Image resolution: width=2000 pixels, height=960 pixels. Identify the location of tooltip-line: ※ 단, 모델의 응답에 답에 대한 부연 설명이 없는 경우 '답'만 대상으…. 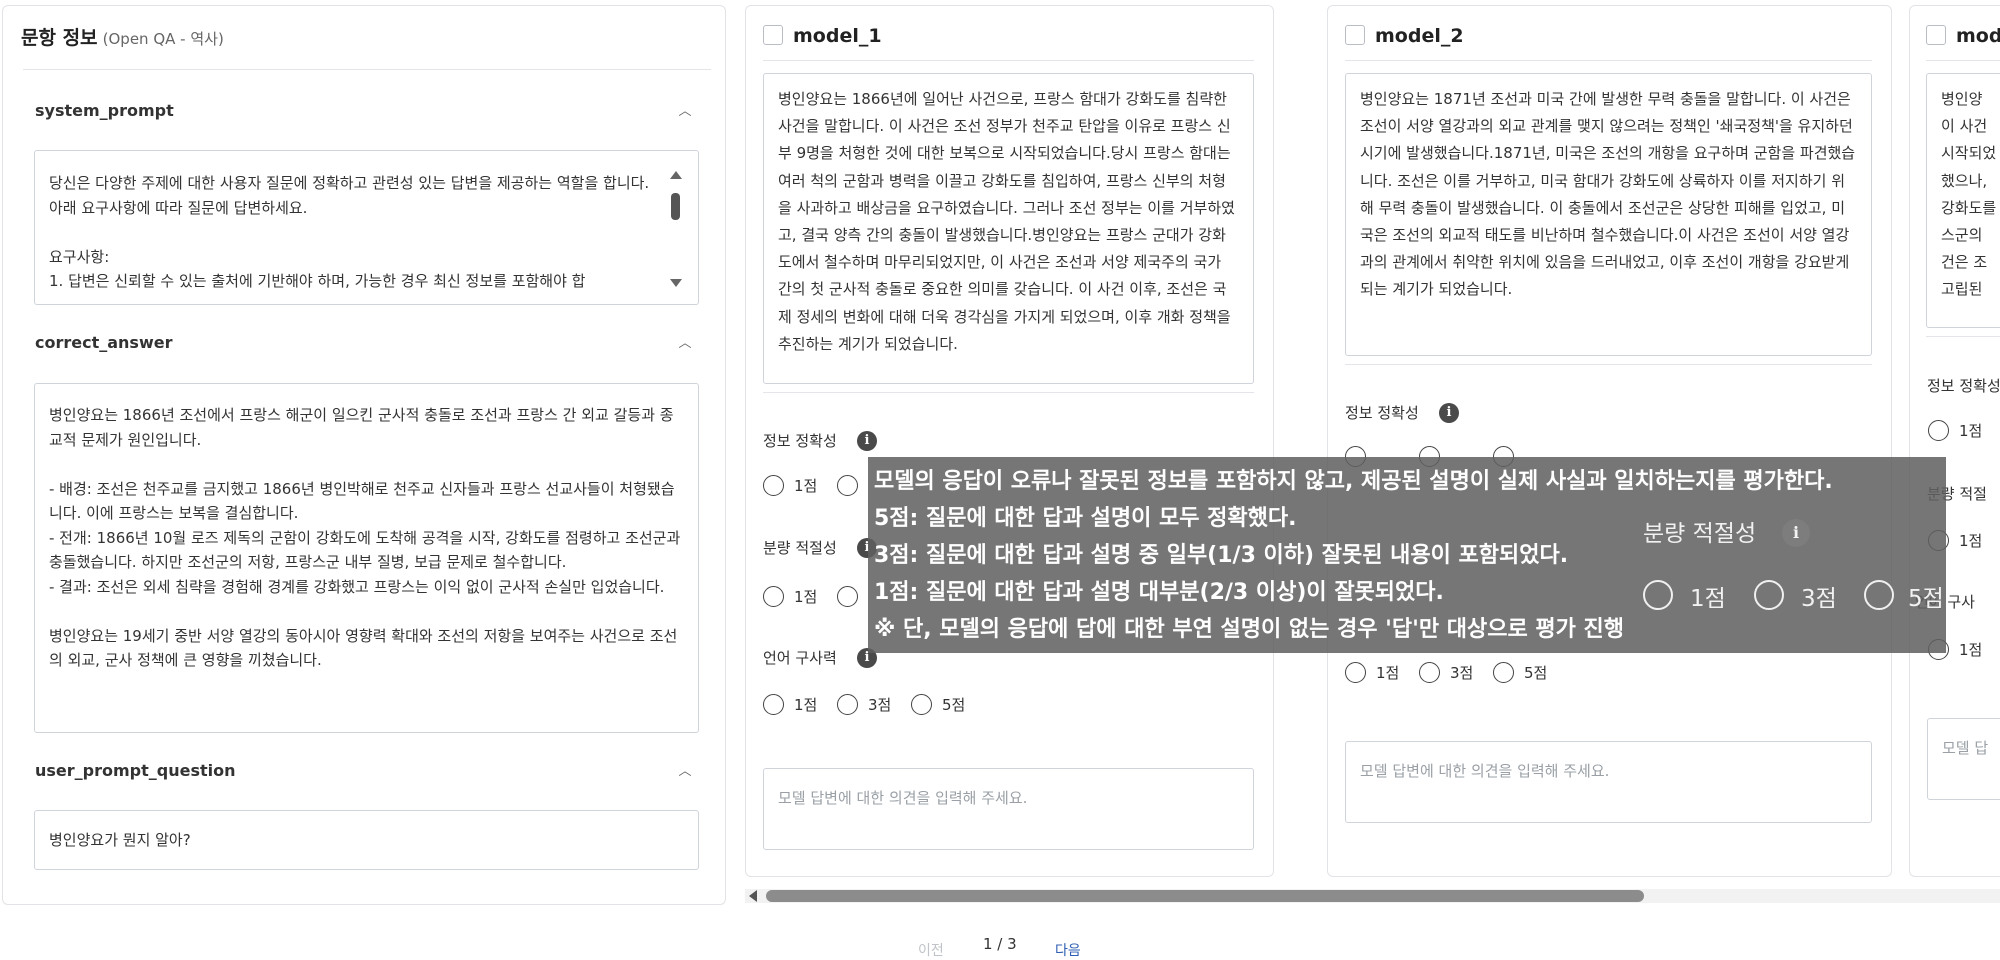
(1249, 629).